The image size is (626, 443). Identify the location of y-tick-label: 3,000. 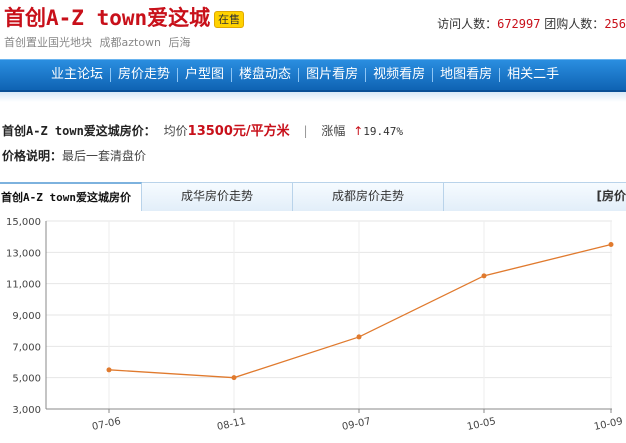
(26, 410).